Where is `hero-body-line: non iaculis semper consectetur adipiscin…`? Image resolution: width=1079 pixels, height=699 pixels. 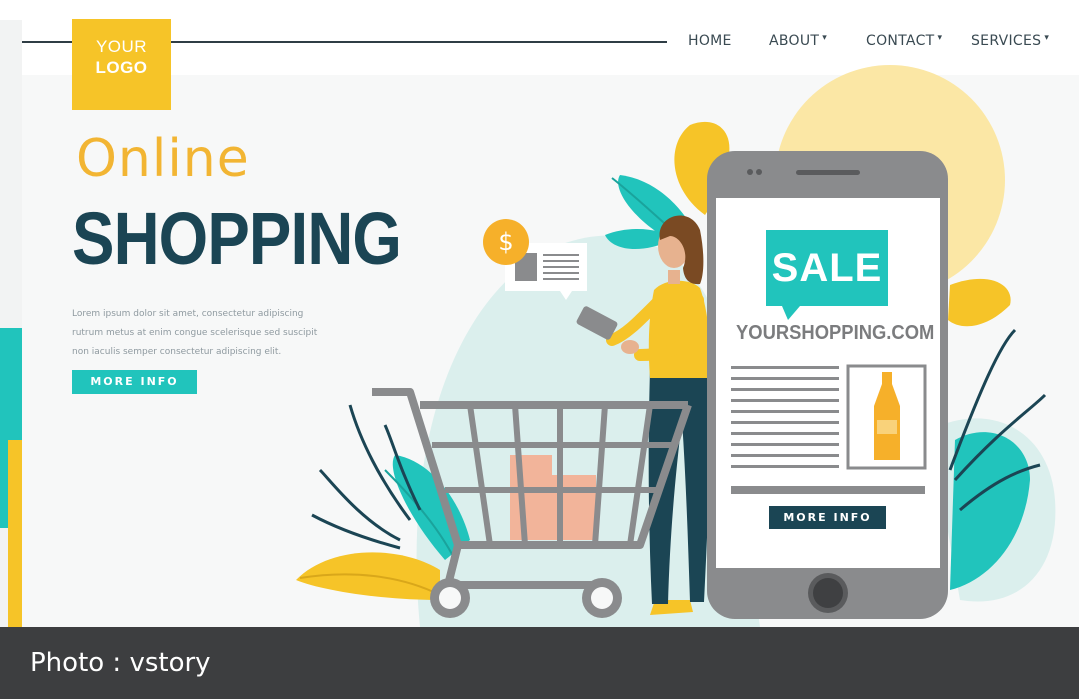
hero-body-line: non iaculis semper consectetur adipiscin… is located at coordinates (177, 352).